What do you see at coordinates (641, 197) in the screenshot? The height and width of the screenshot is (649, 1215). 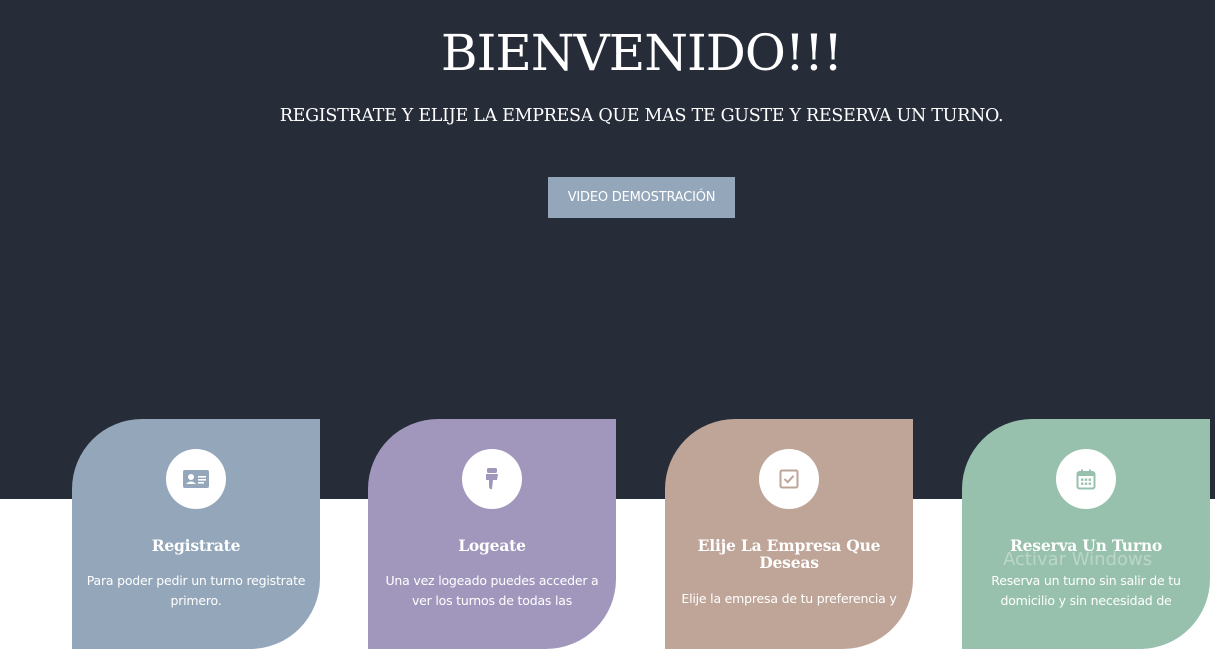 I see `video-demo-button: VIDEO DEMOSTRACIÓN` at bounding box center [641, 197].